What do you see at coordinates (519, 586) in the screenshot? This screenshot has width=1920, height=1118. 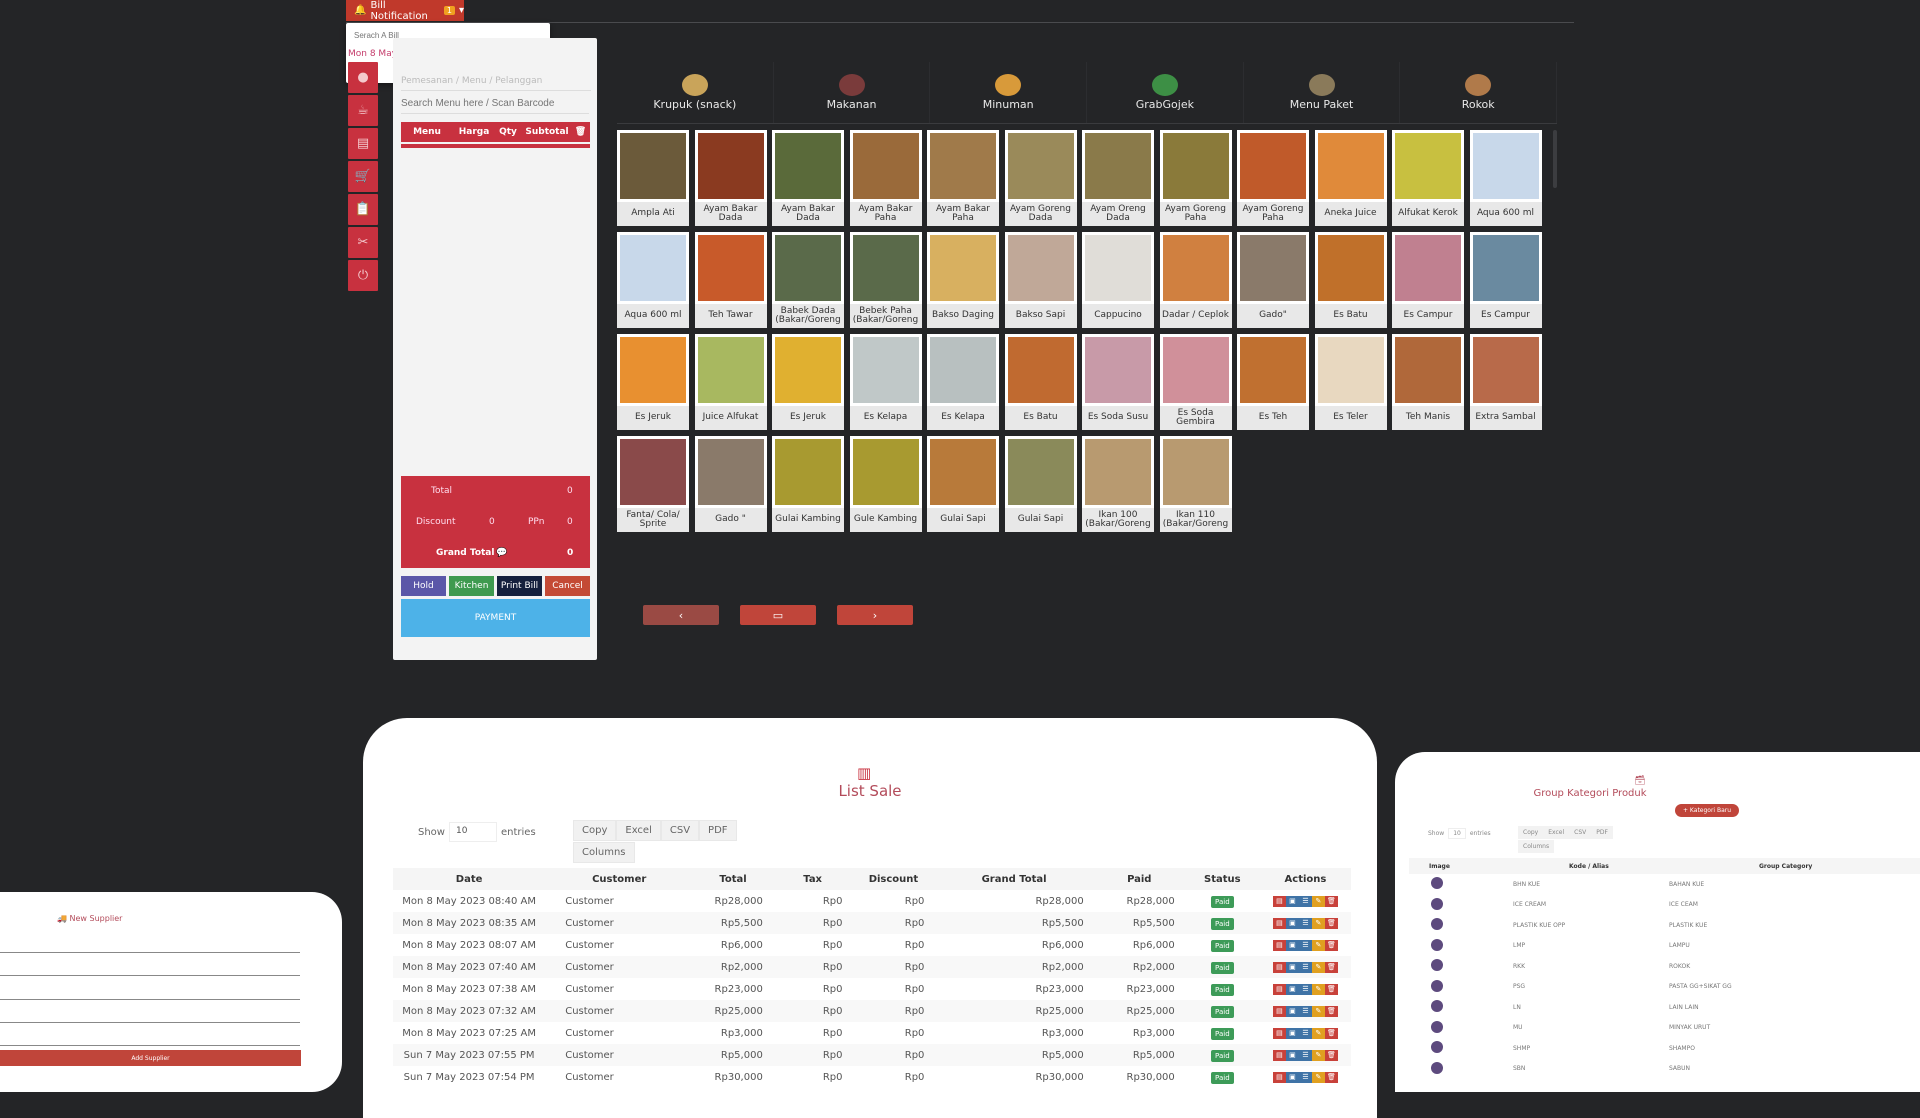 I see `print-bill-button: Print Bill` at bounding box center [519, 586].